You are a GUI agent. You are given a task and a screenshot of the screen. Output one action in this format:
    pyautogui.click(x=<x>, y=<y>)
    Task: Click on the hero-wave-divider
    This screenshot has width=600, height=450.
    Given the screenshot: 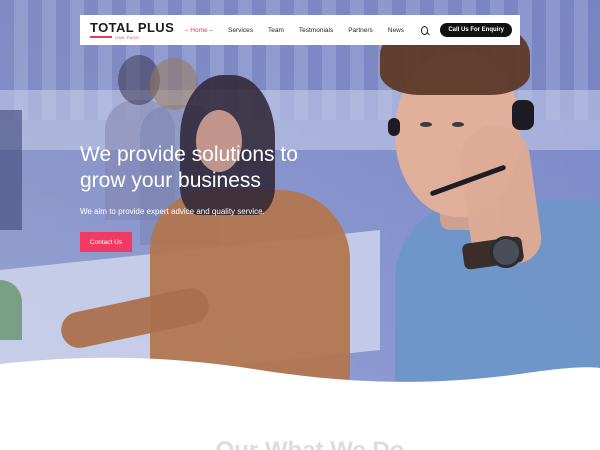 What is the action you would take?
    pyautogui.click(x=300, y=373)
    